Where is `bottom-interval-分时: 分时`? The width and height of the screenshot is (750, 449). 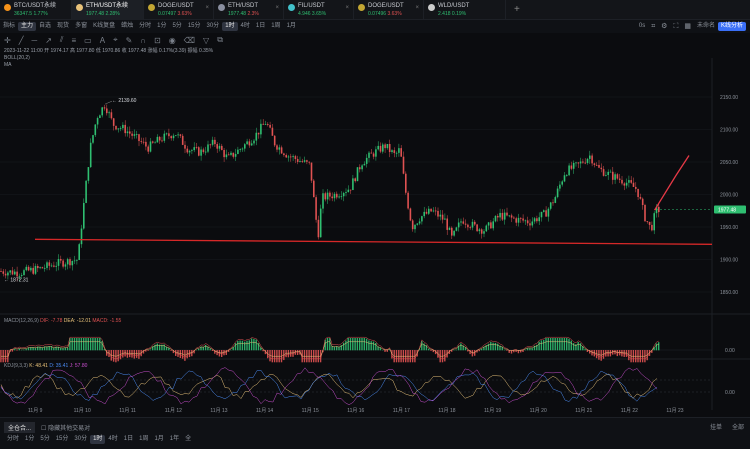 bottom-interval-分时: 分时 is located at coordinates (13, 439).